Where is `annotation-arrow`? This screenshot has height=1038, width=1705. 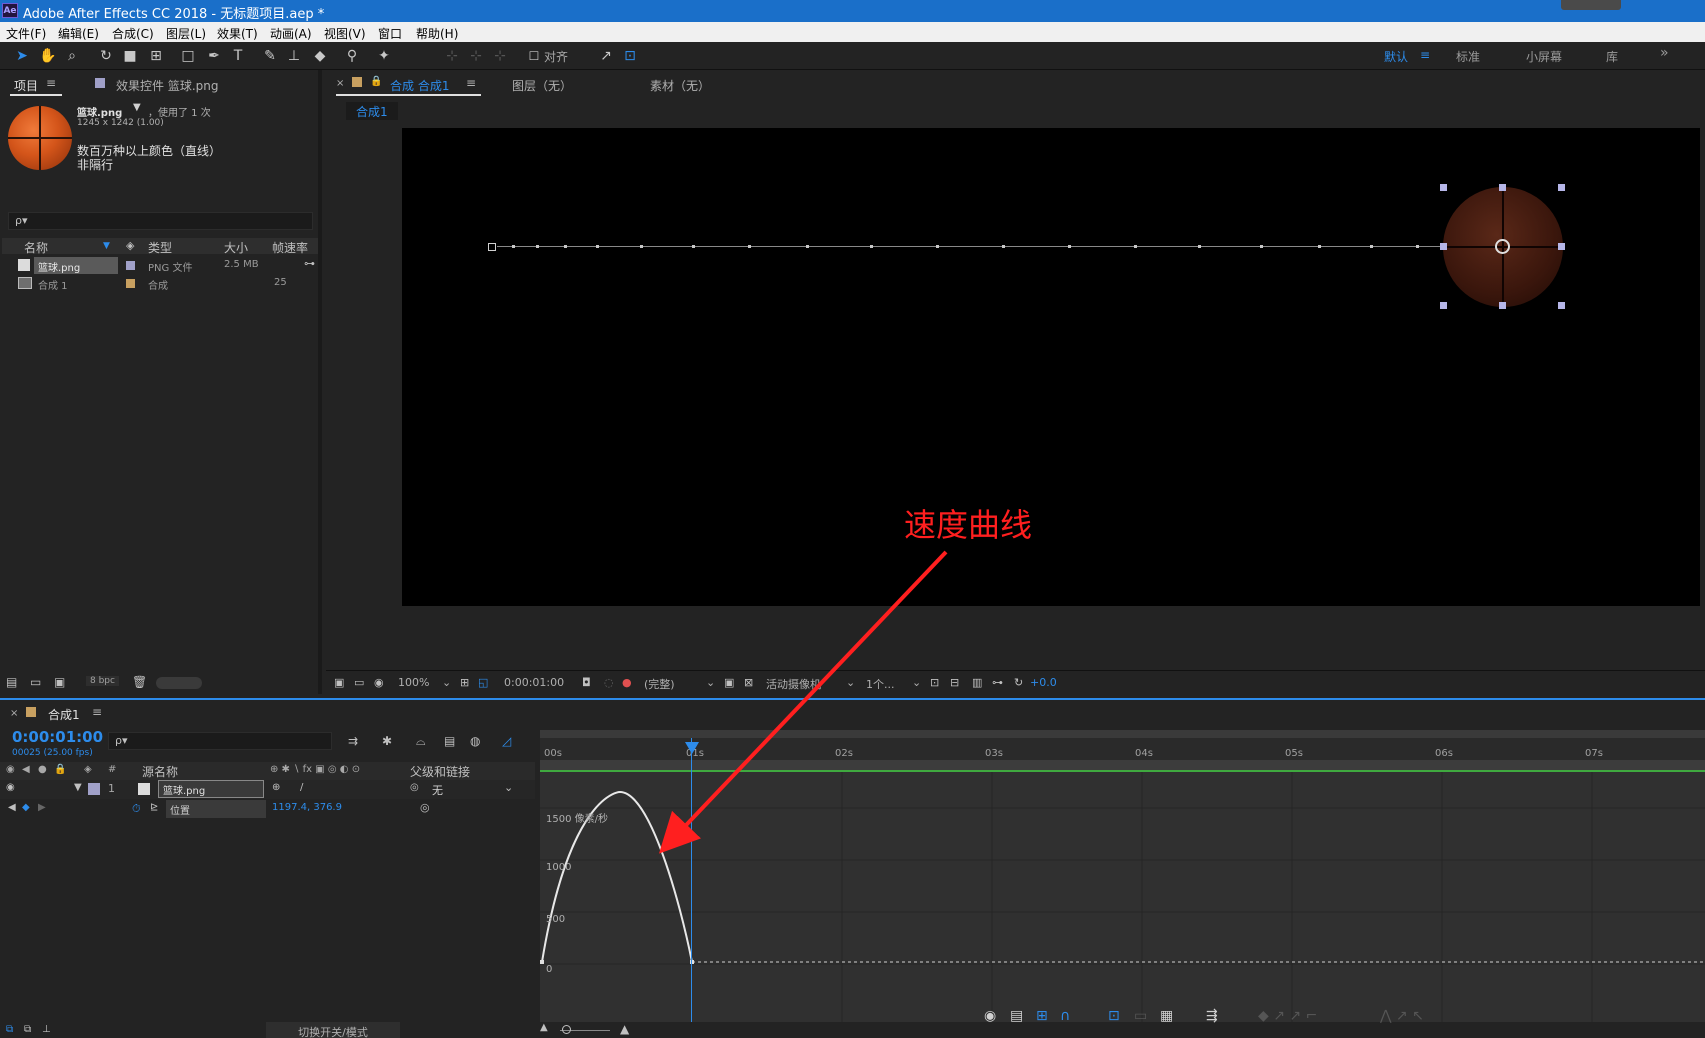
annotation-arrow is located at coordinates (803, 702).